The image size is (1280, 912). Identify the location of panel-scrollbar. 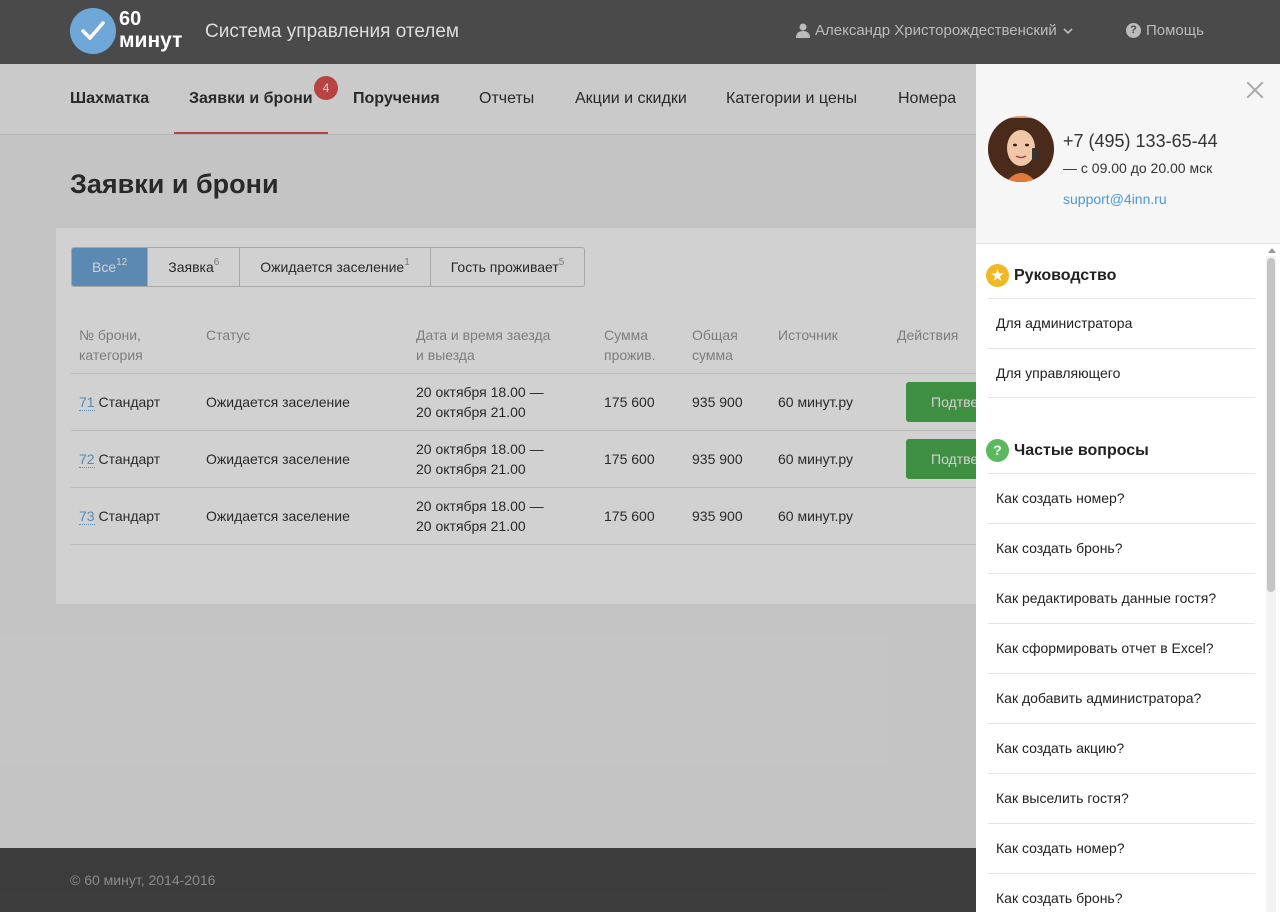
(1271, 584).